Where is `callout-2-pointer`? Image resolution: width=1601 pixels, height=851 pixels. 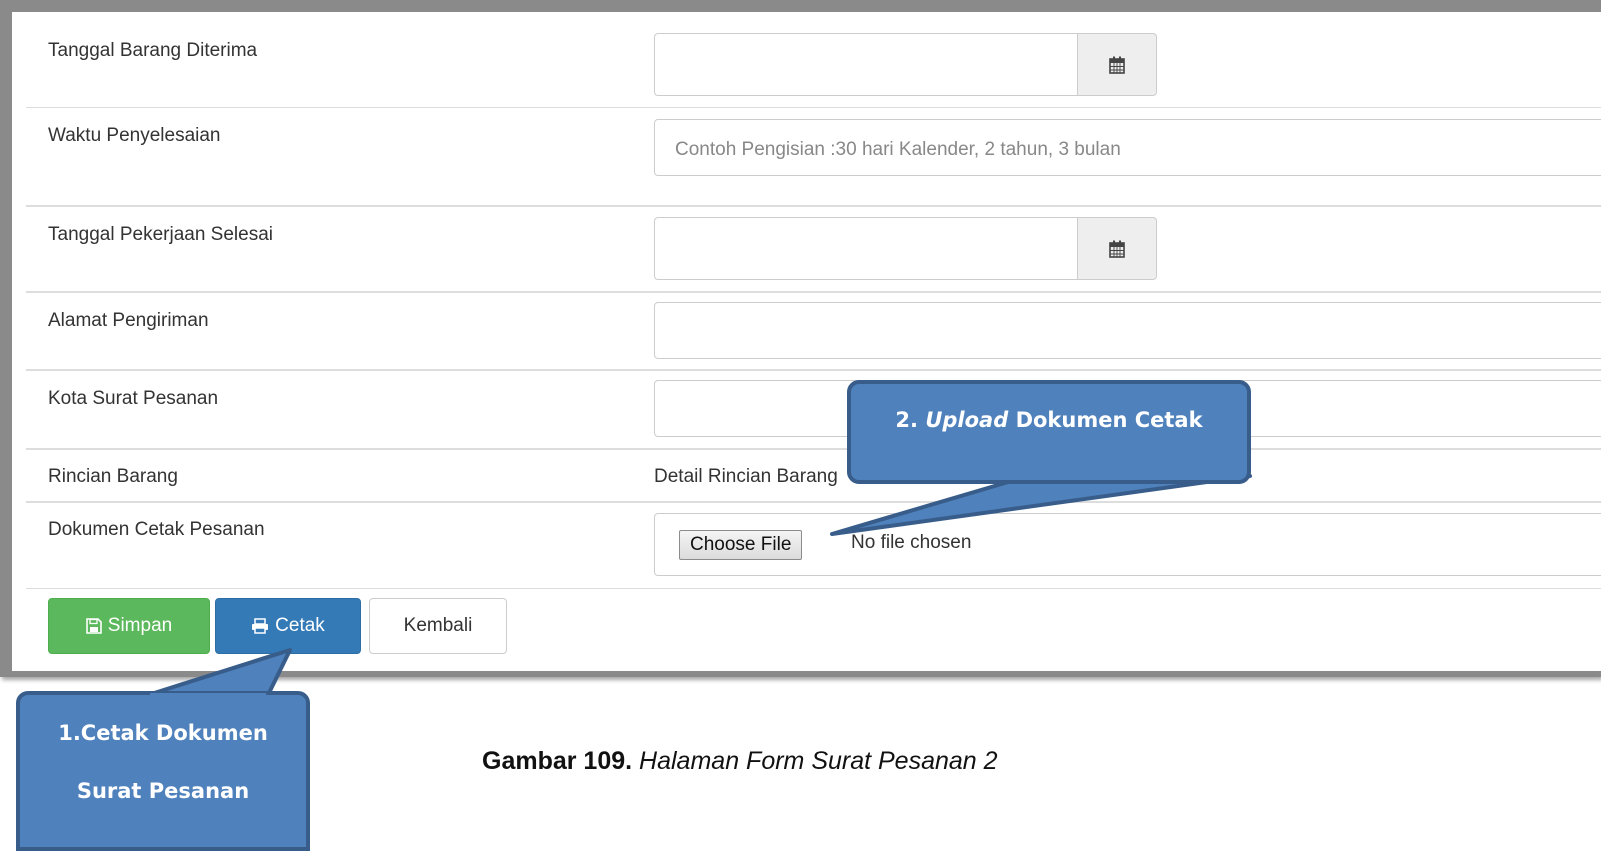
callout-2-pointer is located at coordinates (1041, 505).